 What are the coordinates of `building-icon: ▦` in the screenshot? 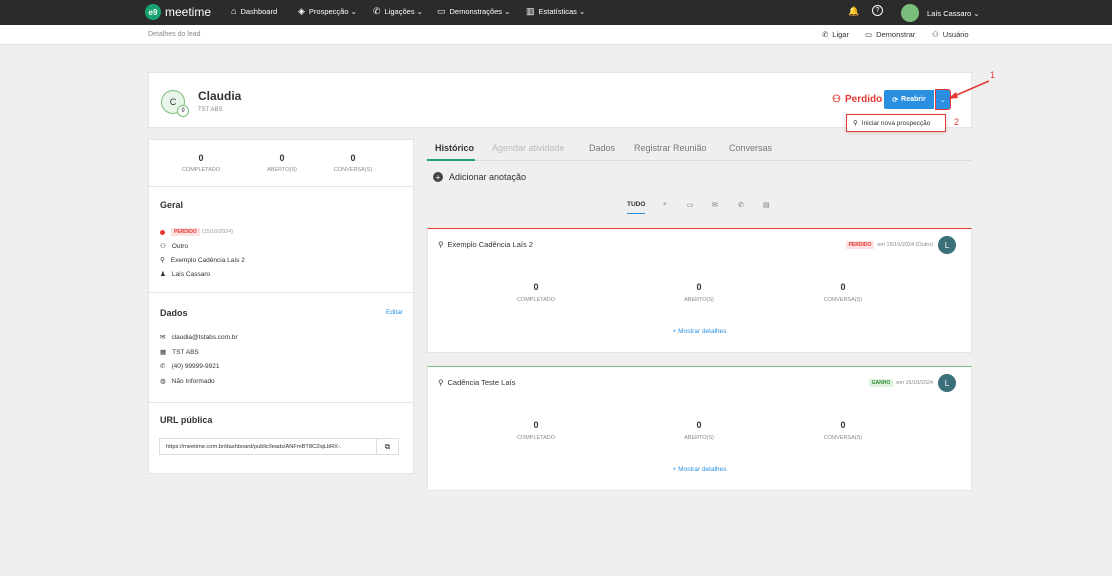 It's located at (163, 352).